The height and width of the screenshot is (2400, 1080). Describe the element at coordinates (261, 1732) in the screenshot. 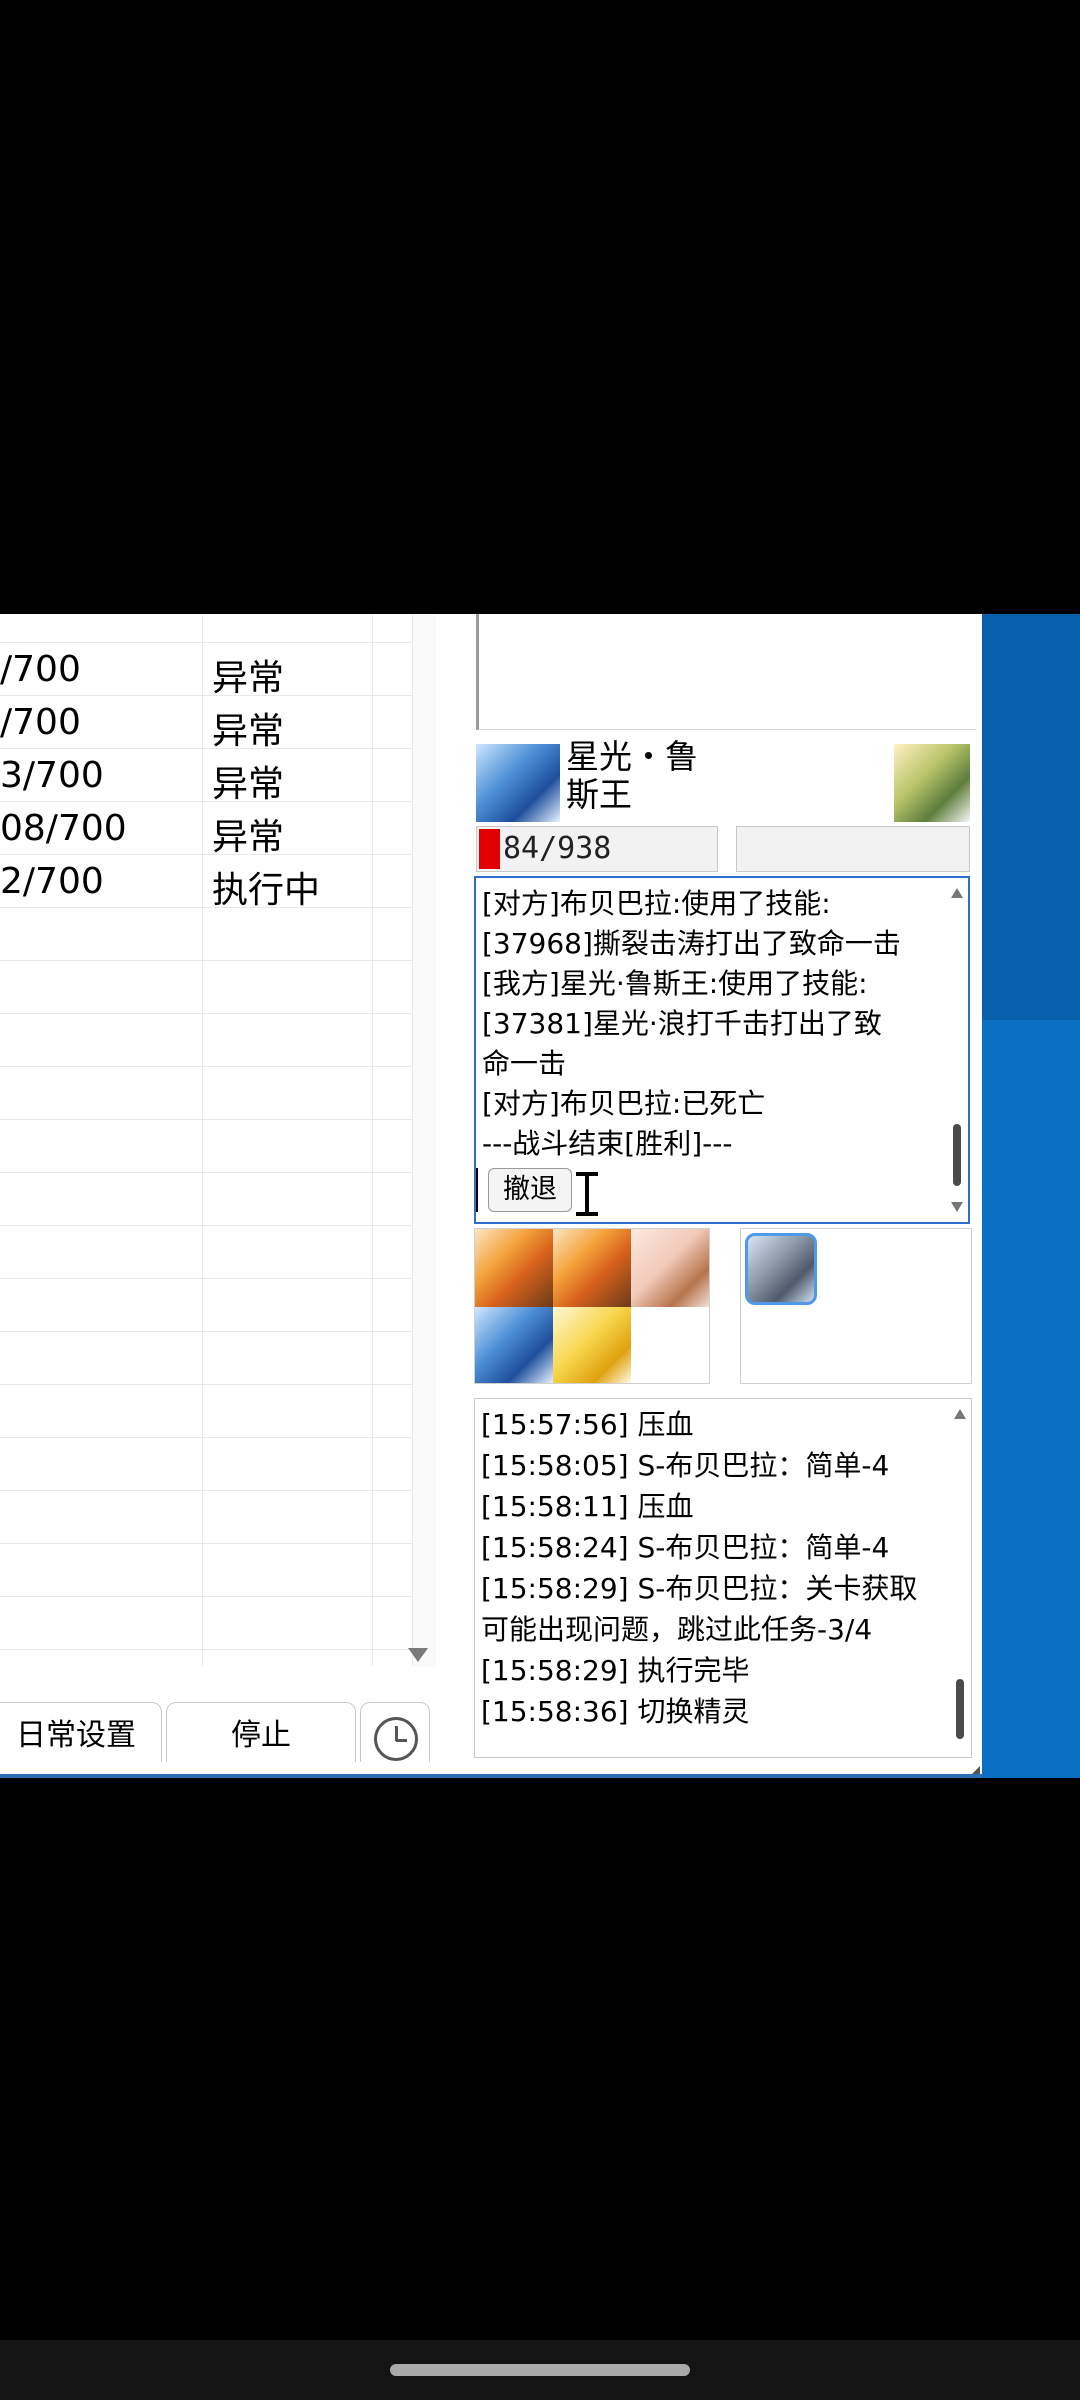

I see `stop-button: 停止` at that location.